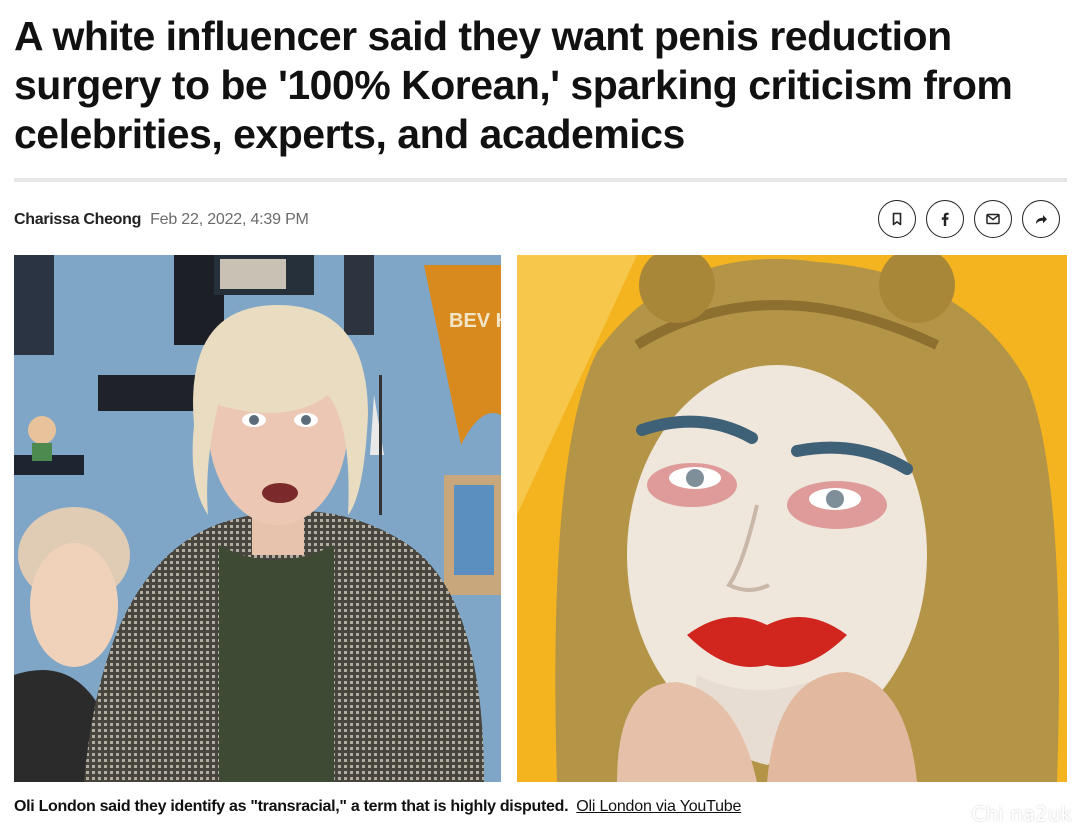 This screenshot has height=827, width=1080. I want to click on facebook-share-button, so click(945, 219).